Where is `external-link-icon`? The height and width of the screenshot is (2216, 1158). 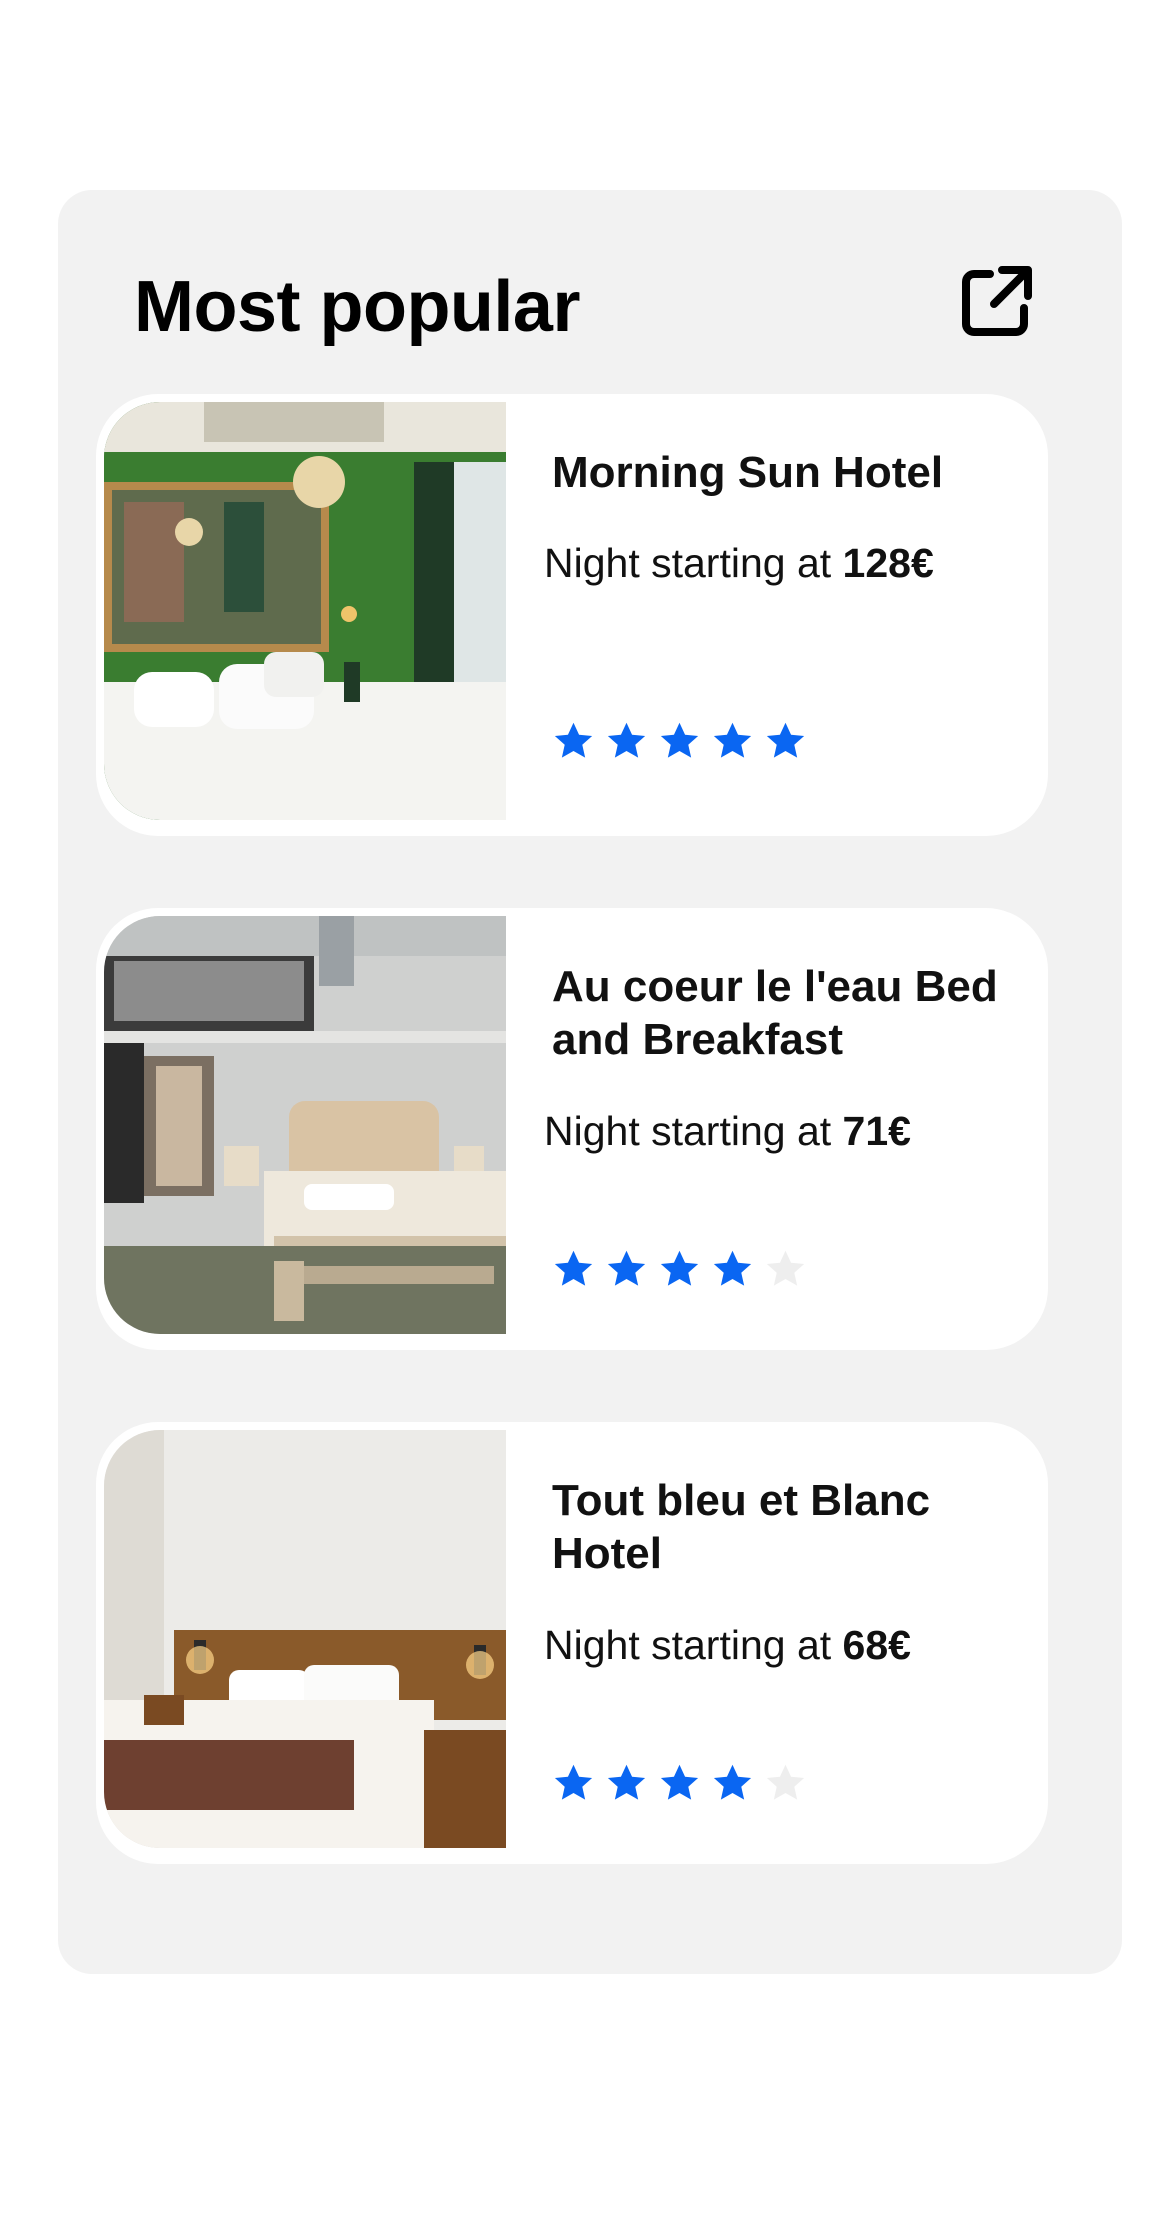
external-link-icon is located at coordinates (996, 302).